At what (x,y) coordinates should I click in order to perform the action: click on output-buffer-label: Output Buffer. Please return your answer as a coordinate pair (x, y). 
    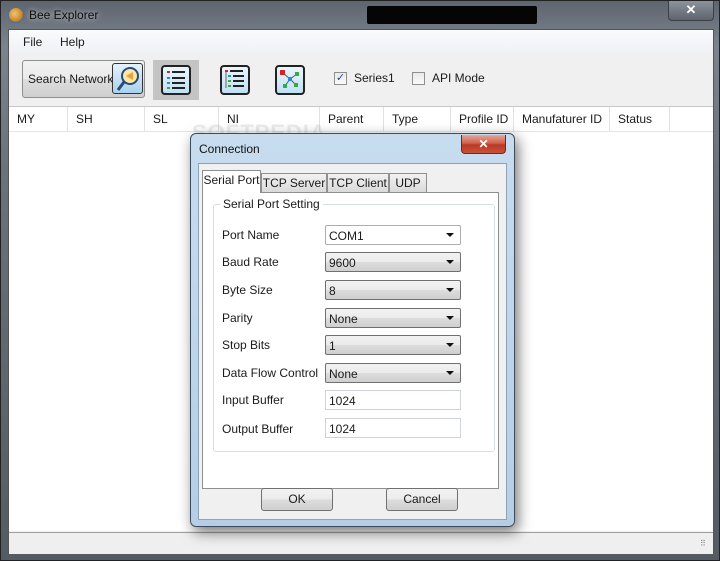
    Looking at the image, I should click on (258, 429).